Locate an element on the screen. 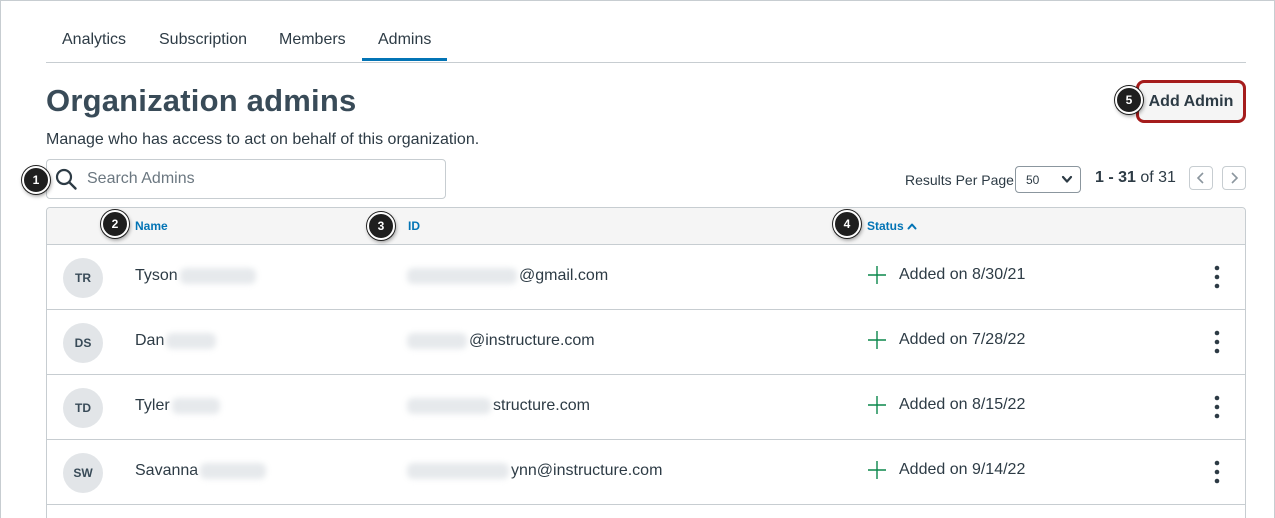 This screenshot has height=518, width=1275. admin-id: @instructure.com is located at coordinates (501, 341).